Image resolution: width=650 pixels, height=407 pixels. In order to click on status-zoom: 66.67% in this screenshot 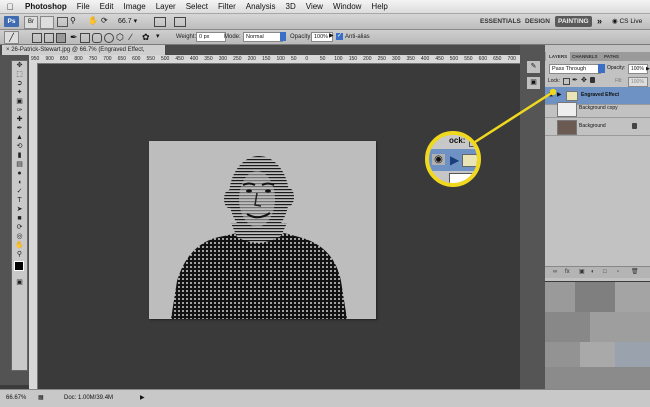, I will do `click(16, 398)`.